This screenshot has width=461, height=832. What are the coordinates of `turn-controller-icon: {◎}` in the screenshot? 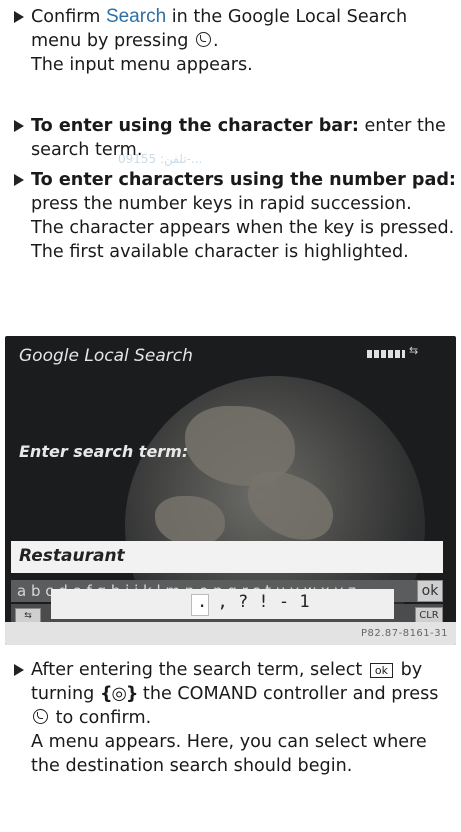 It's located at (118, 694).